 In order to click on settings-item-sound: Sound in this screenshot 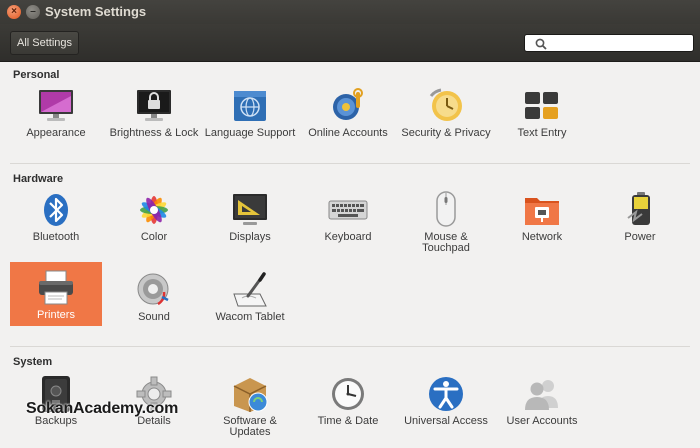, I will do `click(154, 301)`.